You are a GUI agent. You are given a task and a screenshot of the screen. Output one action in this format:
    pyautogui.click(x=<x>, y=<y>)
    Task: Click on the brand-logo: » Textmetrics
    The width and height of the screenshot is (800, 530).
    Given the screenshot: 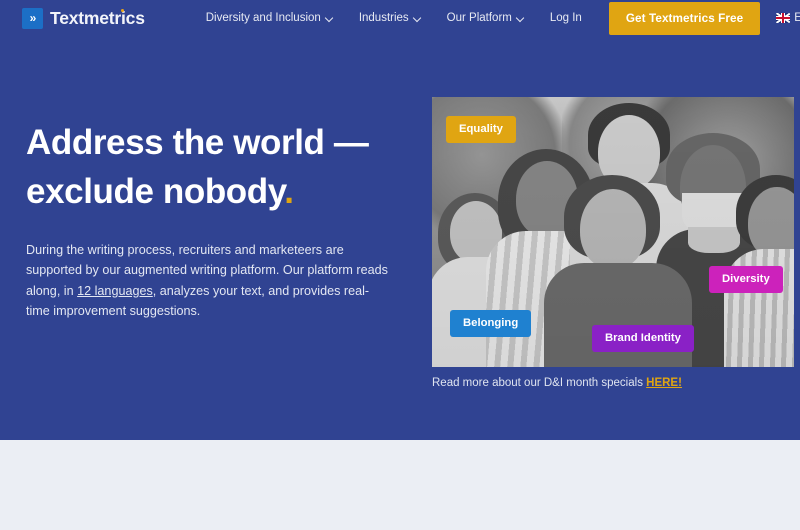 What is the action you would take?
    pyautogui.click(x=83, y=18)
    